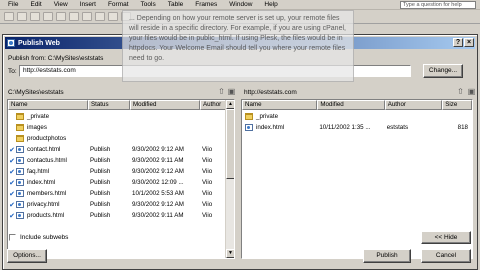 This screenshot has width=480, height=270. I want to click on publish-button: Publish, so click(387, 256).